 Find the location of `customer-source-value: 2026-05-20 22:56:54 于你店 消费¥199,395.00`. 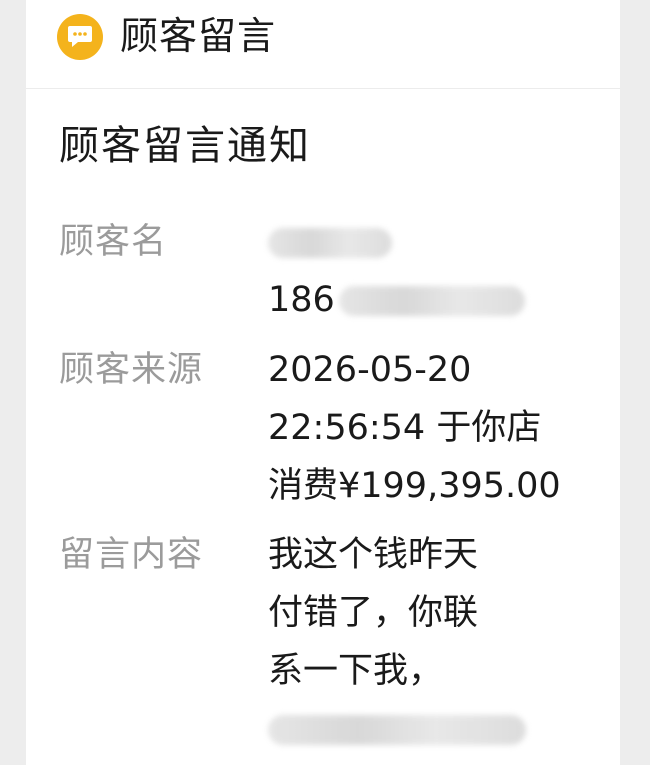

customer-source-value: 2026-05-20 22:56:54 于你店 消费¥199,395.00 is located at coordinates (433, 428).